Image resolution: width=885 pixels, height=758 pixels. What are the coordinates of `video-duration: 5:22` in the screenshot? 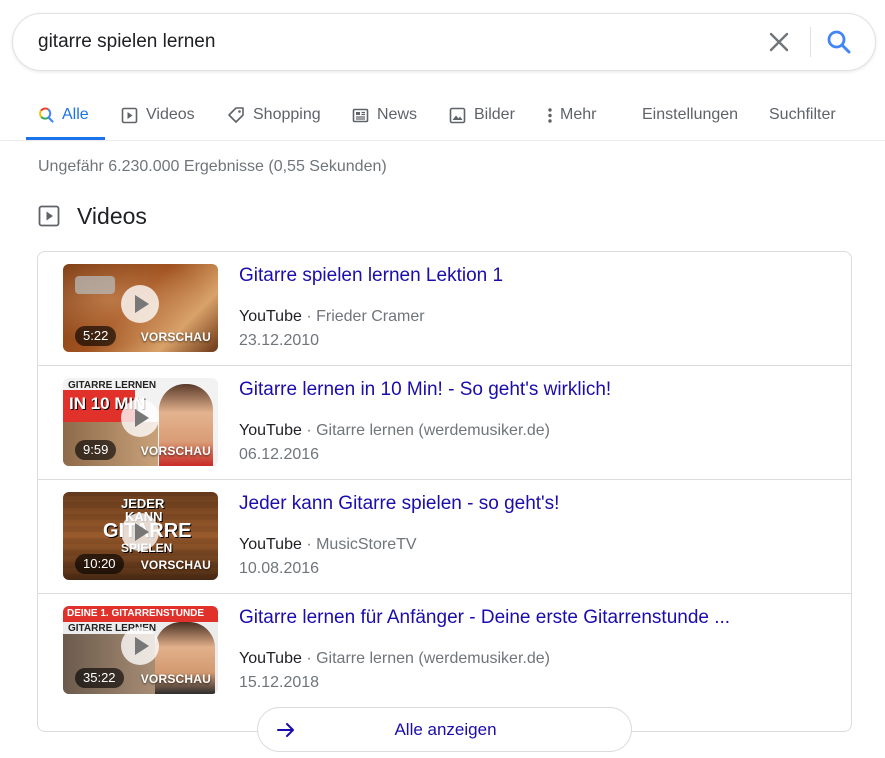 It's located at (96, 336).